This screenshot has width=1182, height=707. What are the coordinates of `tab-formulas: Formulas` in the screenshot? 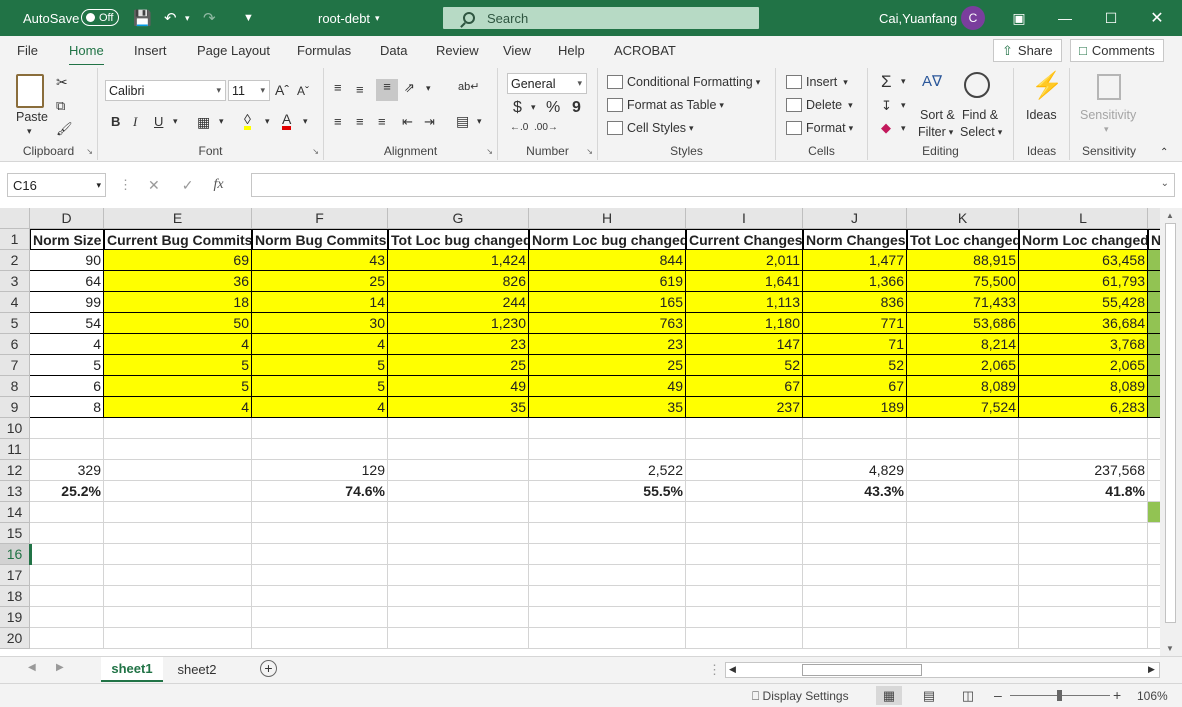 It's located at (324, 50).